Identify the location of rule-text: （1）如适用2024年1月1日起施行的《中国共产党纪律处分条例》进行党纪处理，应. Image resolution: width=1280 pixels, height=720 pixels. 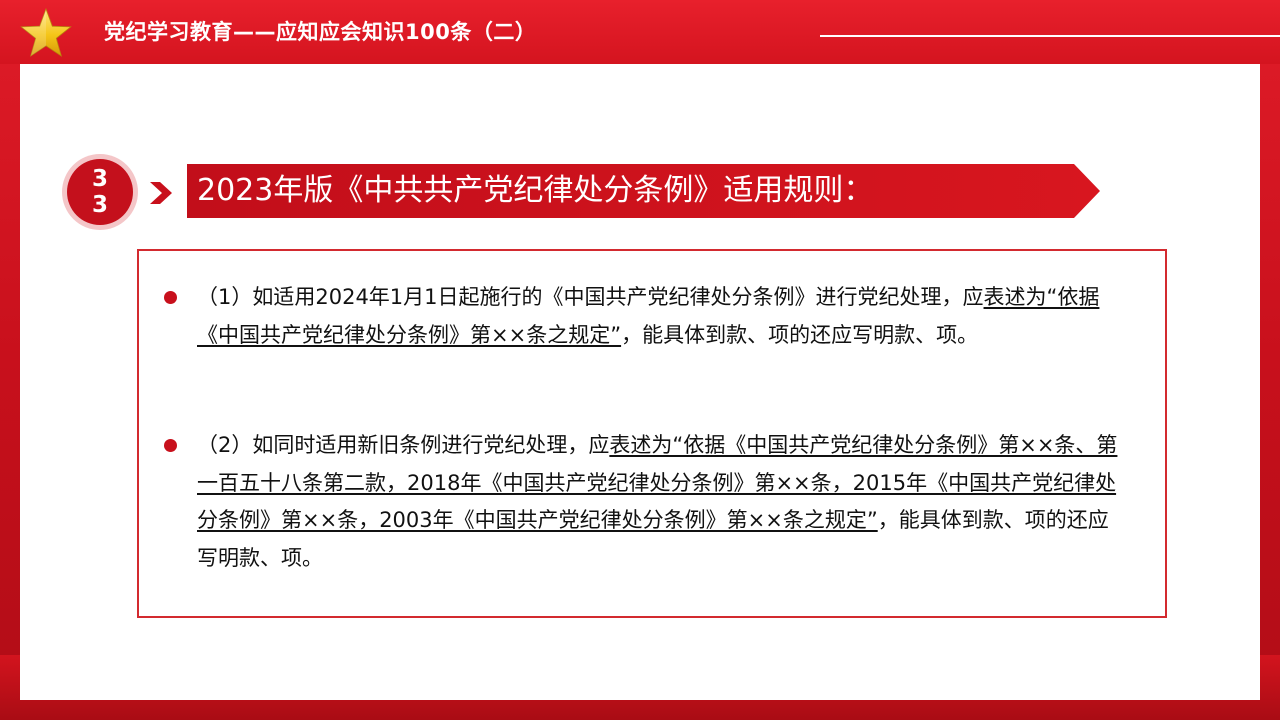
(590, 297).